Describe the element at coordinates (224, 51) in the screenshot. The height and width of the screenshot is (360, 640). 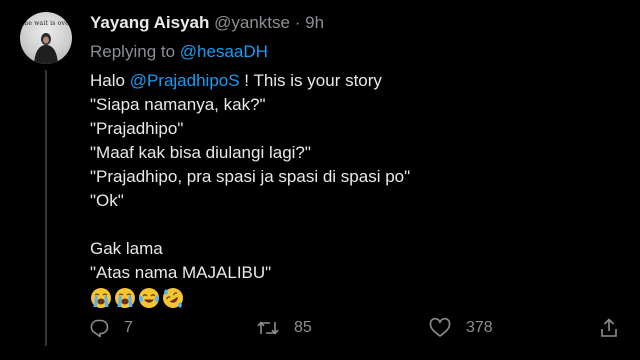
I see `replying-to-mention: @hesaaDH` at that location.